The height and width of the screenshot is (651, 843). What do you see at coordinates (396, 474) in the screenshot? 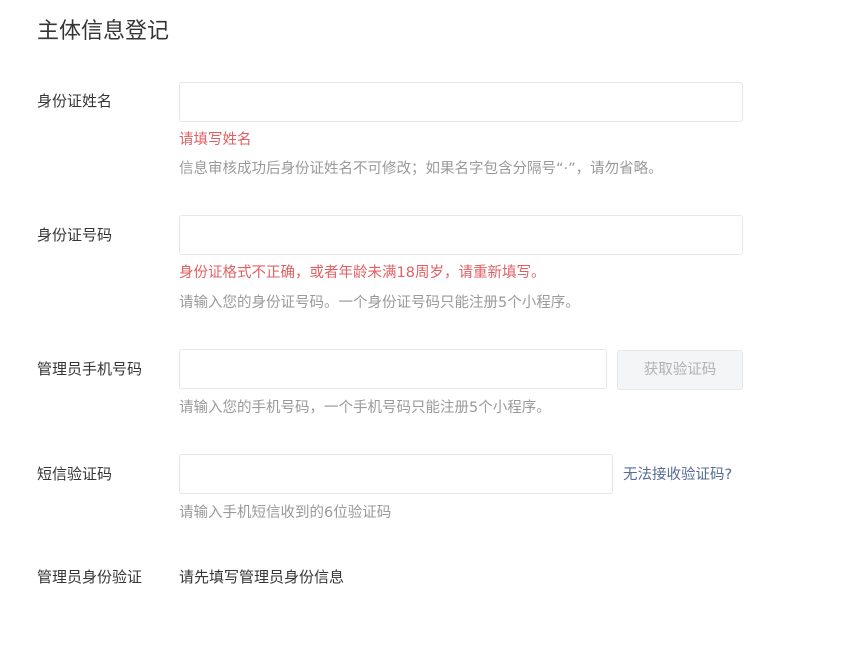
I see `sms-code-input` at bounding box center [396, 474].